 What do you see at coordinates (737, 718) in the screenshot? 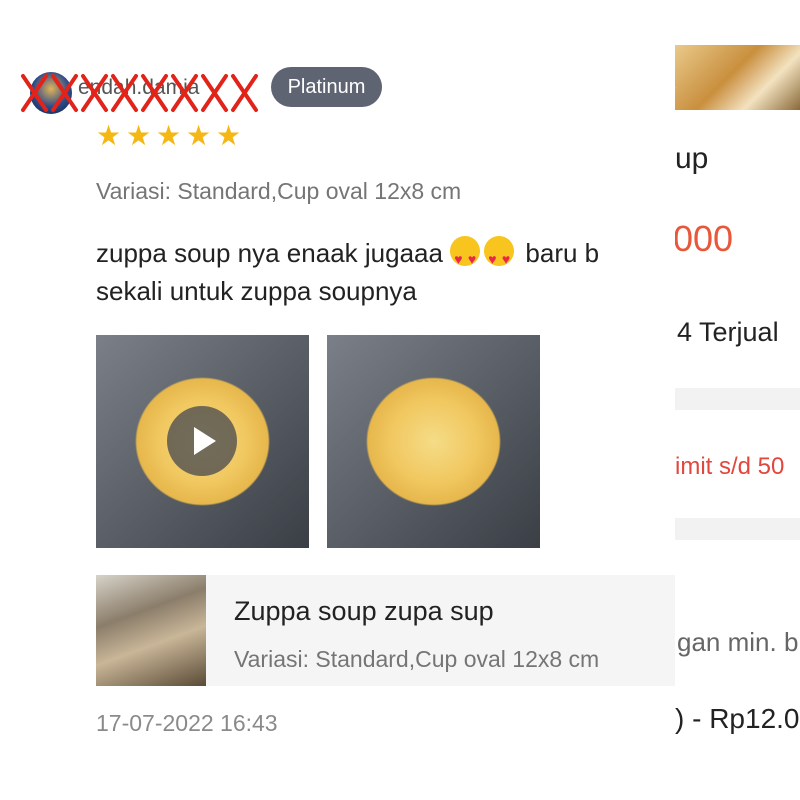
I see `background-price-range: ) - Rp12.0` at bounding box center [737, 718].